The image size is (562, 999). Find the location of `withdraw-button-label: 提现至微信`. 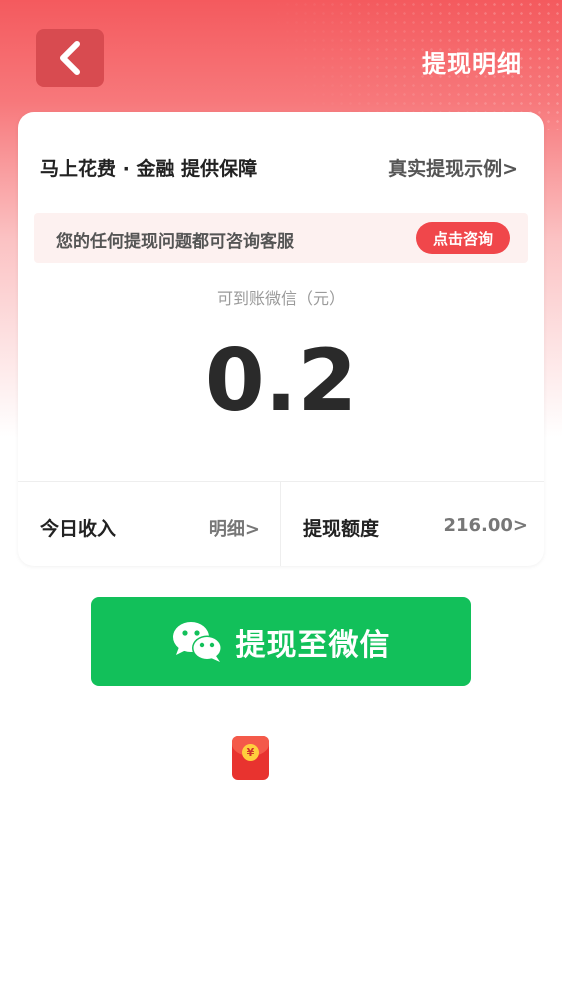

withdraw-button-label: 提现至微信 is located at coordinates (313, 645).